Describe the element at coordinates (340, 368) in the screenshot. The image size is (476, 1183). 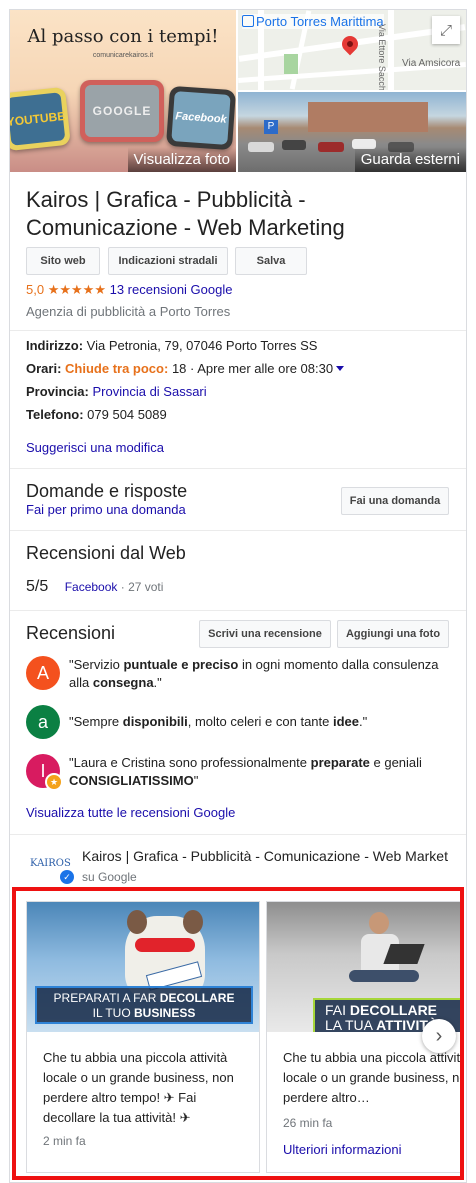
I see `chevron-down-icon` at that location.